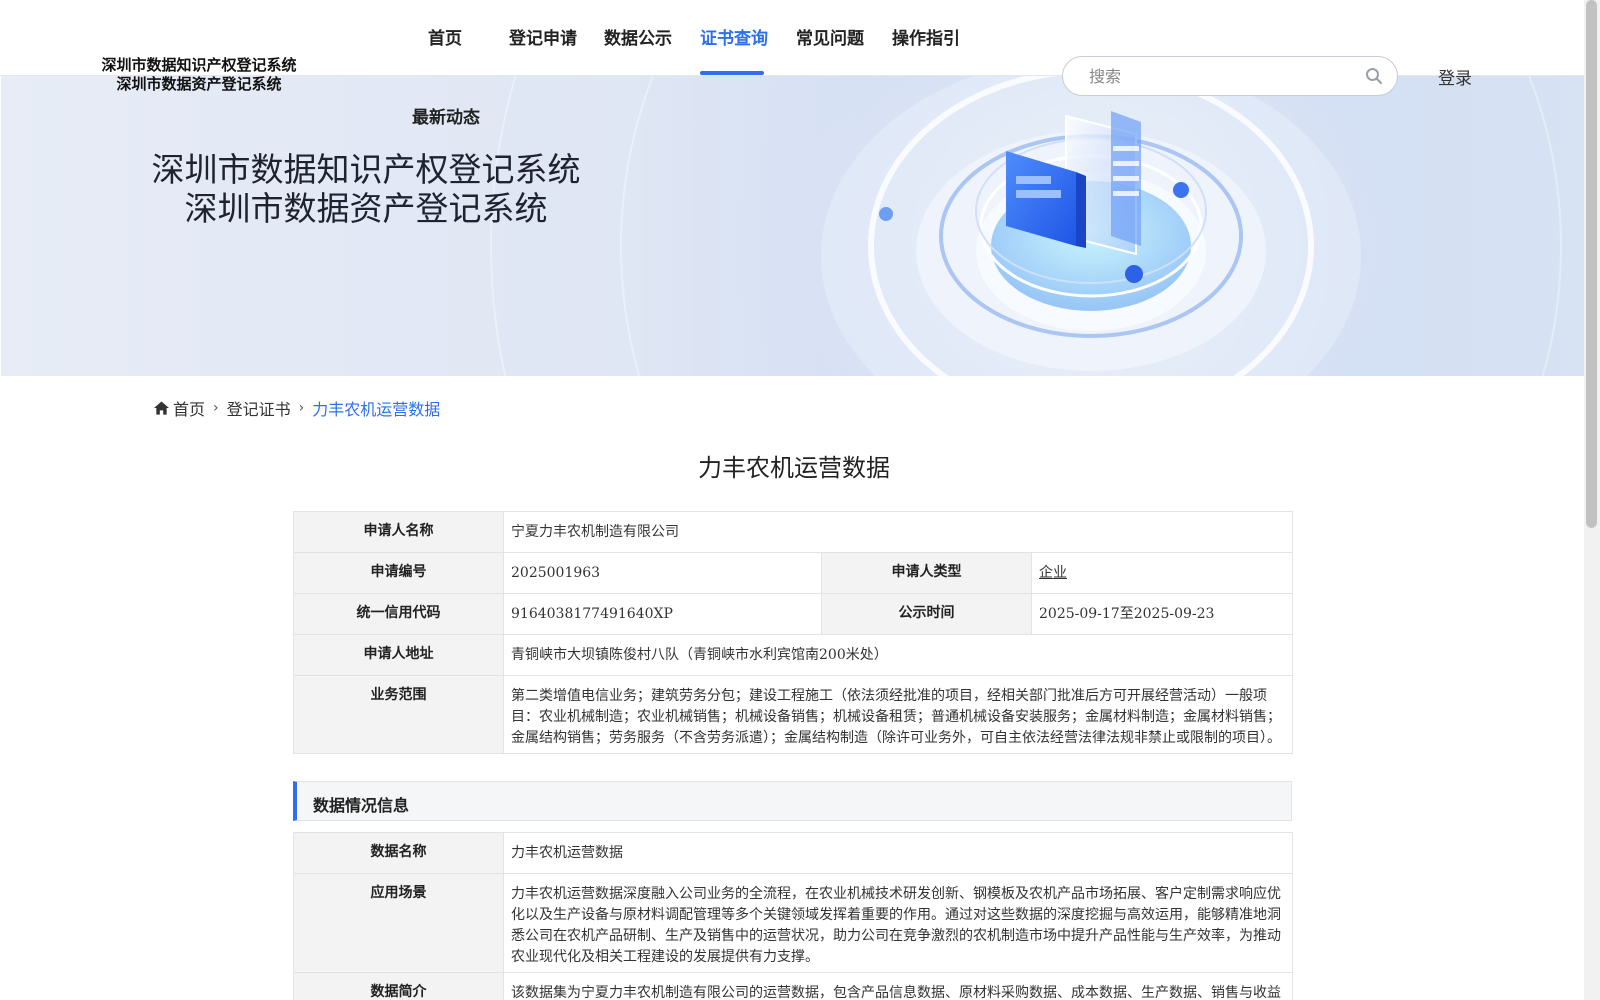 This screenshot has width=1600, height=1000. I want to click on table-row: 数据名称 力丰农机运营数据, so click(793, 853).